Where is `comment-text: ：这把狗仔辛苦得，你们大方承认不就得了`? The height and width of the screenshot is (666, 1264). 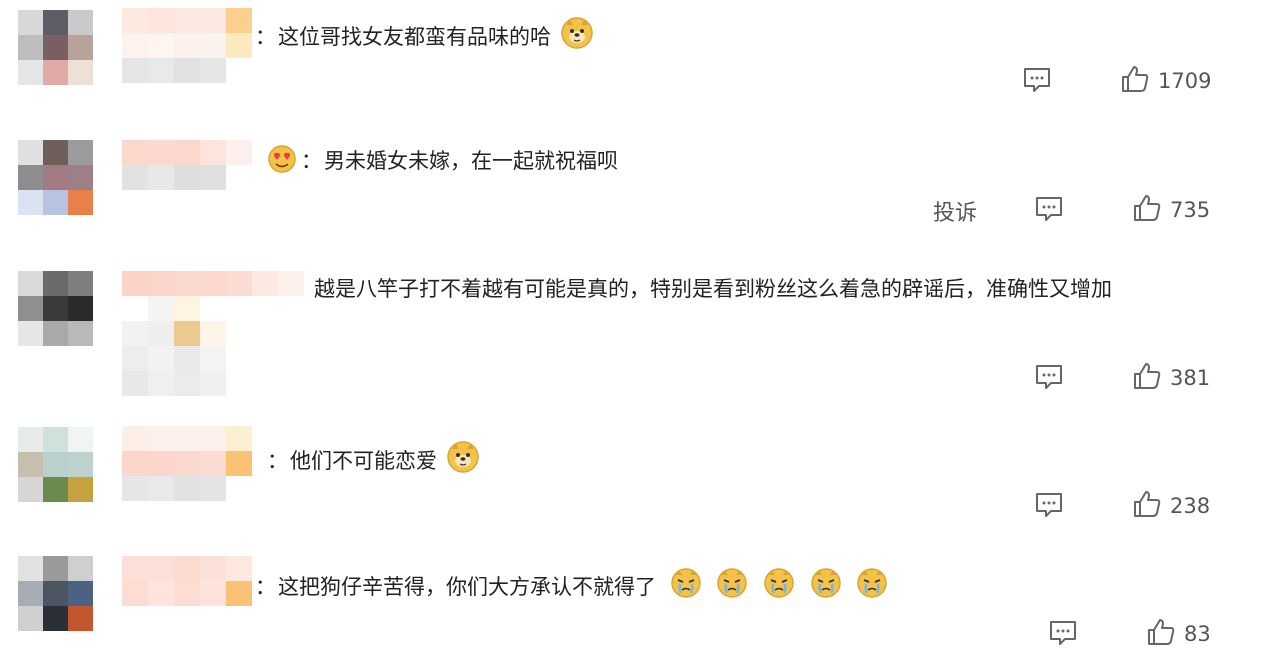 comment-text: ：这把狗仔辛苦得，你们大方承认不就得了 is located at coordinates (572, 587).